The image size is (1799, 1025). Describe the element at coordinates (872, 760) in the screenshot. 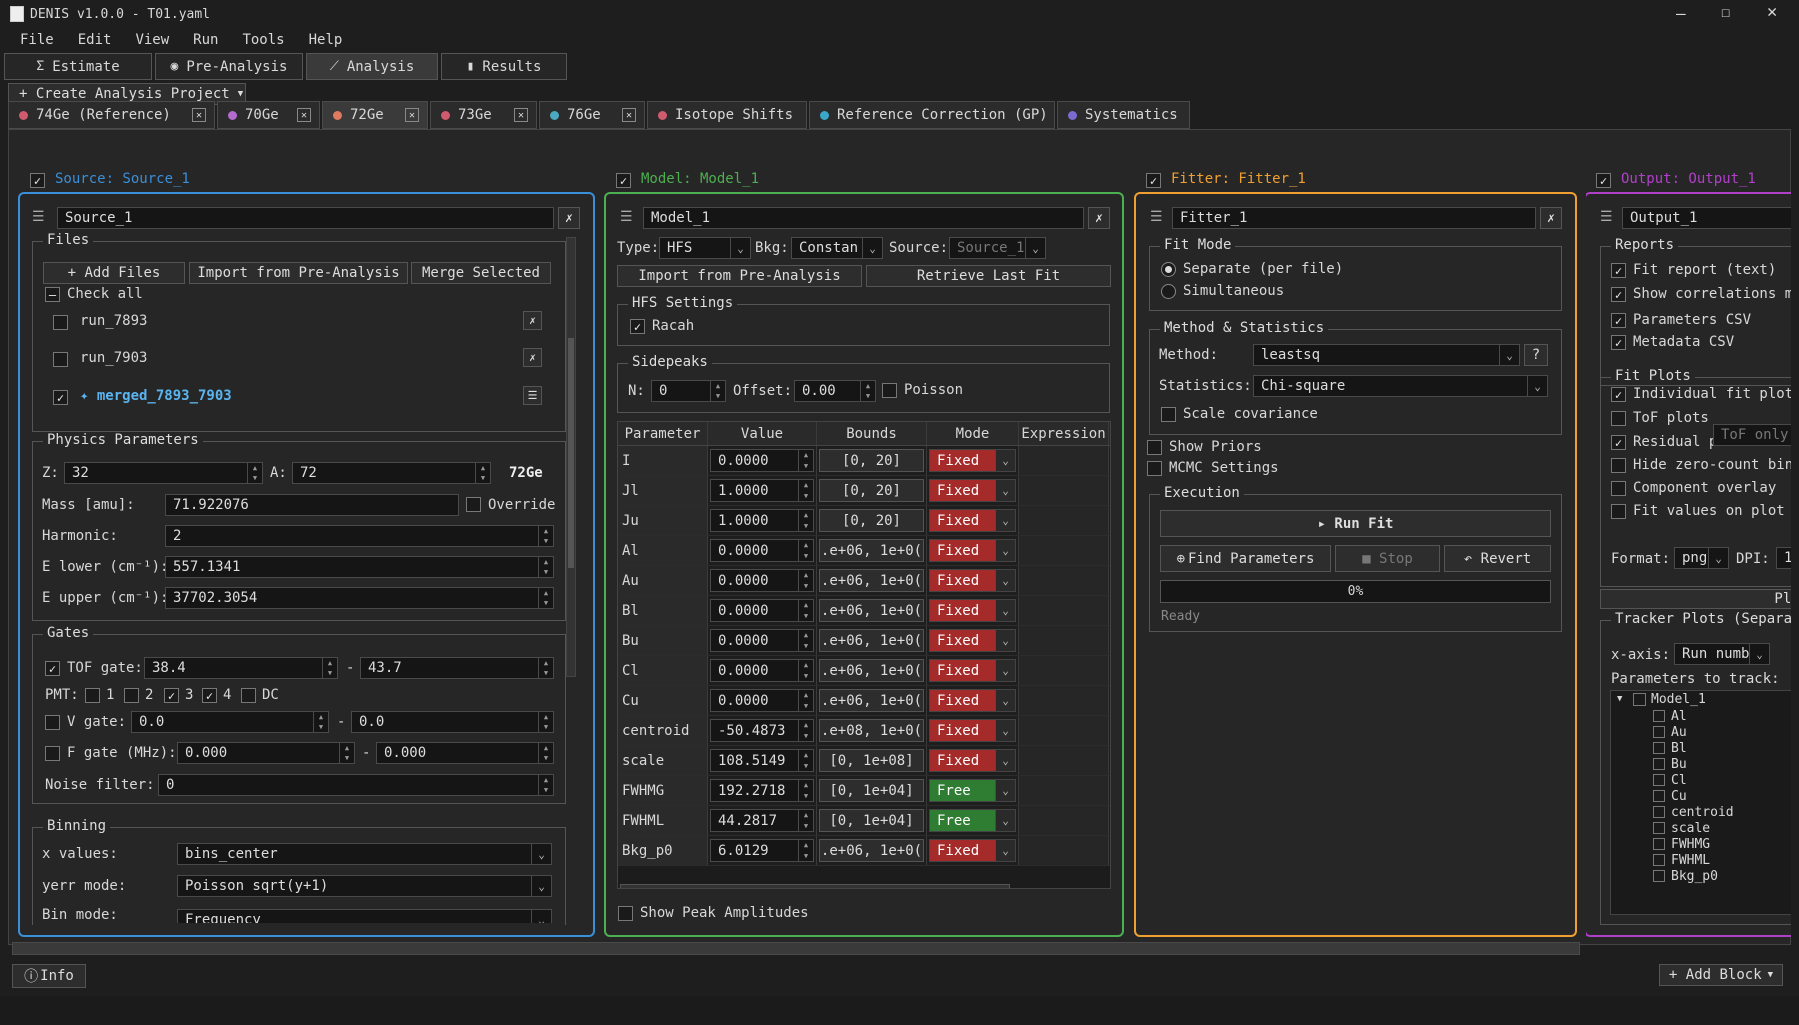

I see `param-bounds: [0, 1e+08]` at that location.